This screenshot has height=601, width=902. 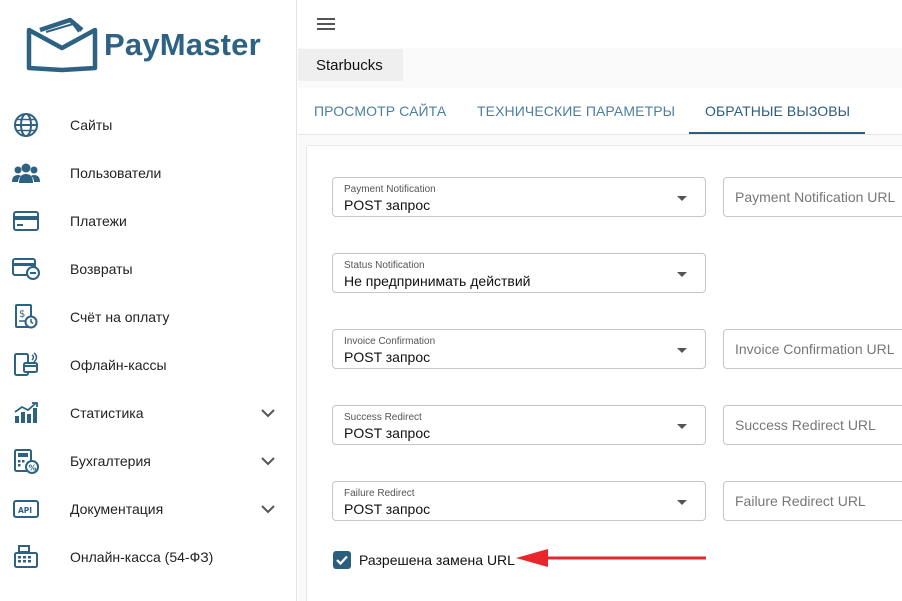 I want to click on site-name-chip: Starbucks, so click(x=350, y=65).